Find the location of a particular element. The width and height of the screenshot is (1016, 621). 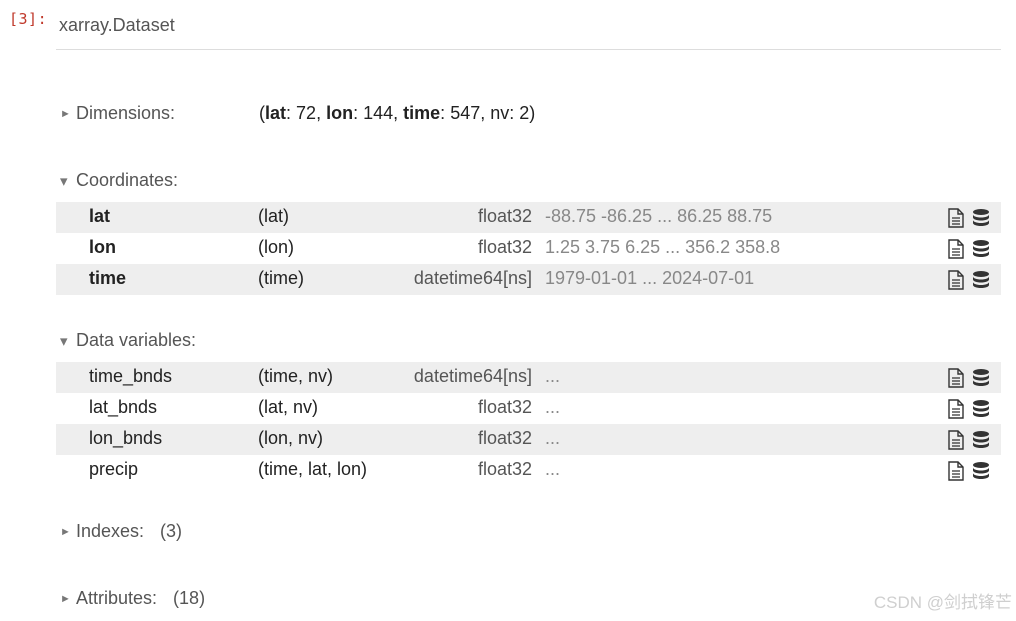

var-dims: (lon, nv) is located at coordinates (291, 438).